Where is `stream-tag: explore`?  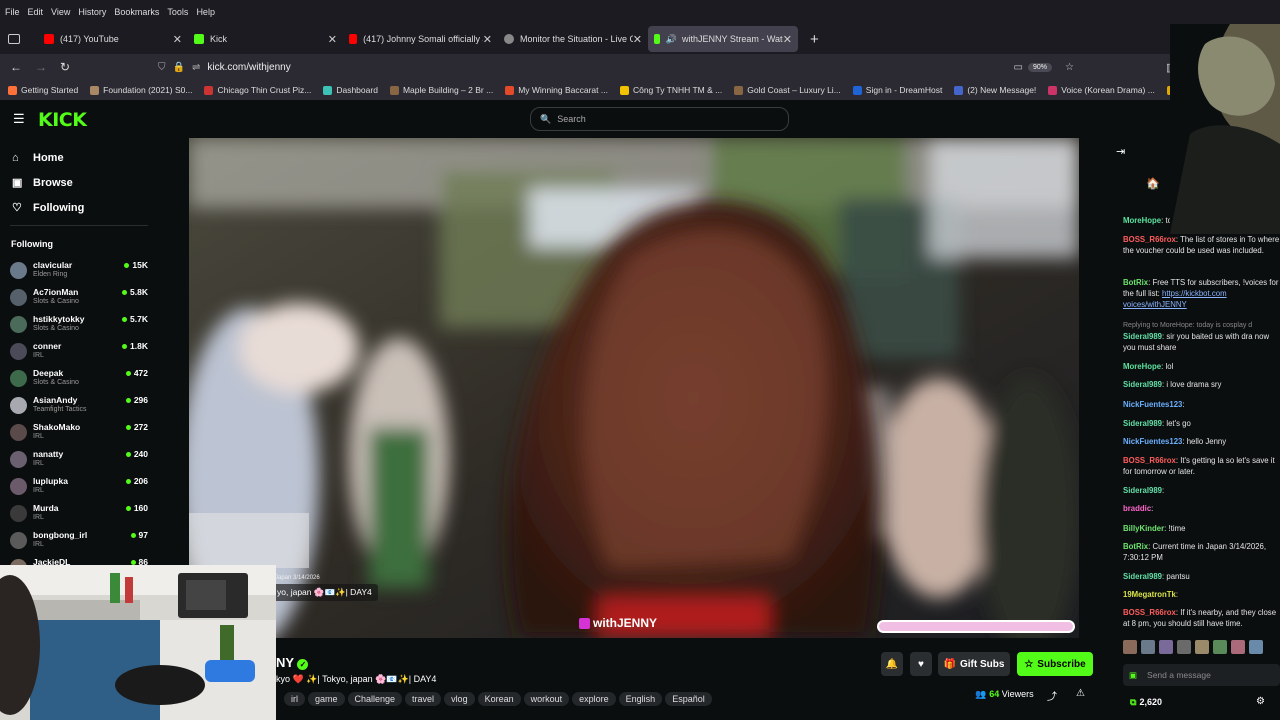
stream-tag: explore is located at coordinates (594, 699).